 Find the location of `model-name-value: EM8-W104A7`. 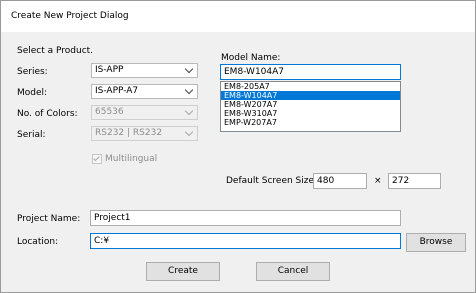

model-name-value: EM8-W104A7 is located at coordinates (254, 72).